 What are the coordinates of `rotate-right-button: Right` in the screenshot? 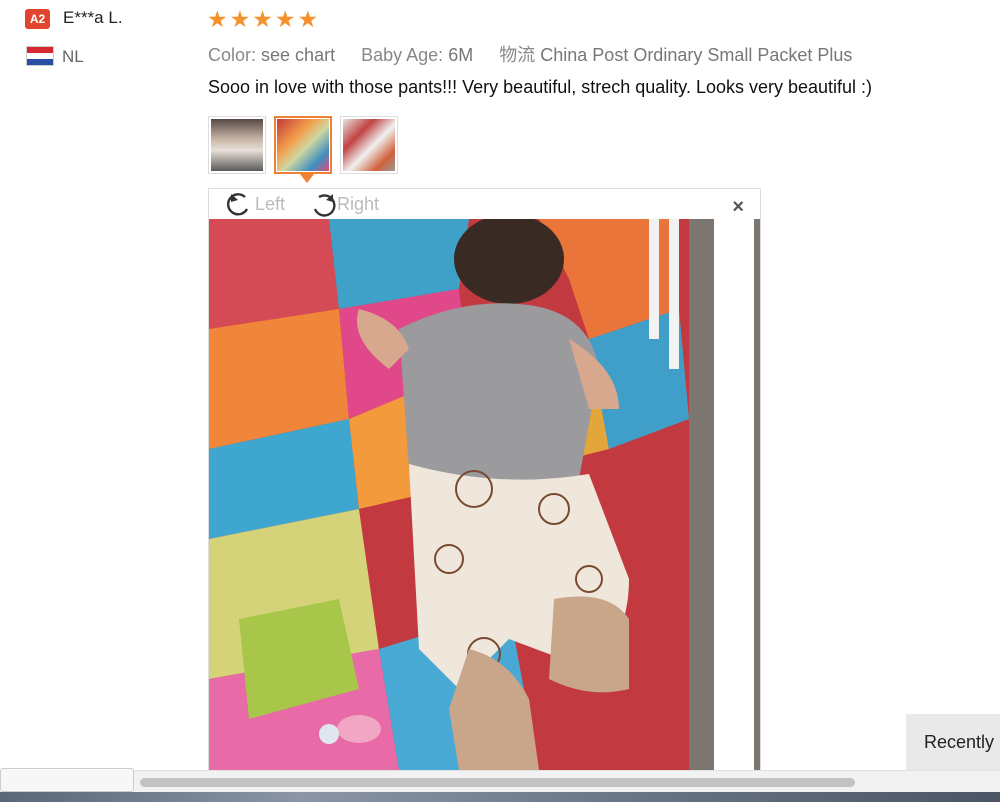 It's located at (342, 204).